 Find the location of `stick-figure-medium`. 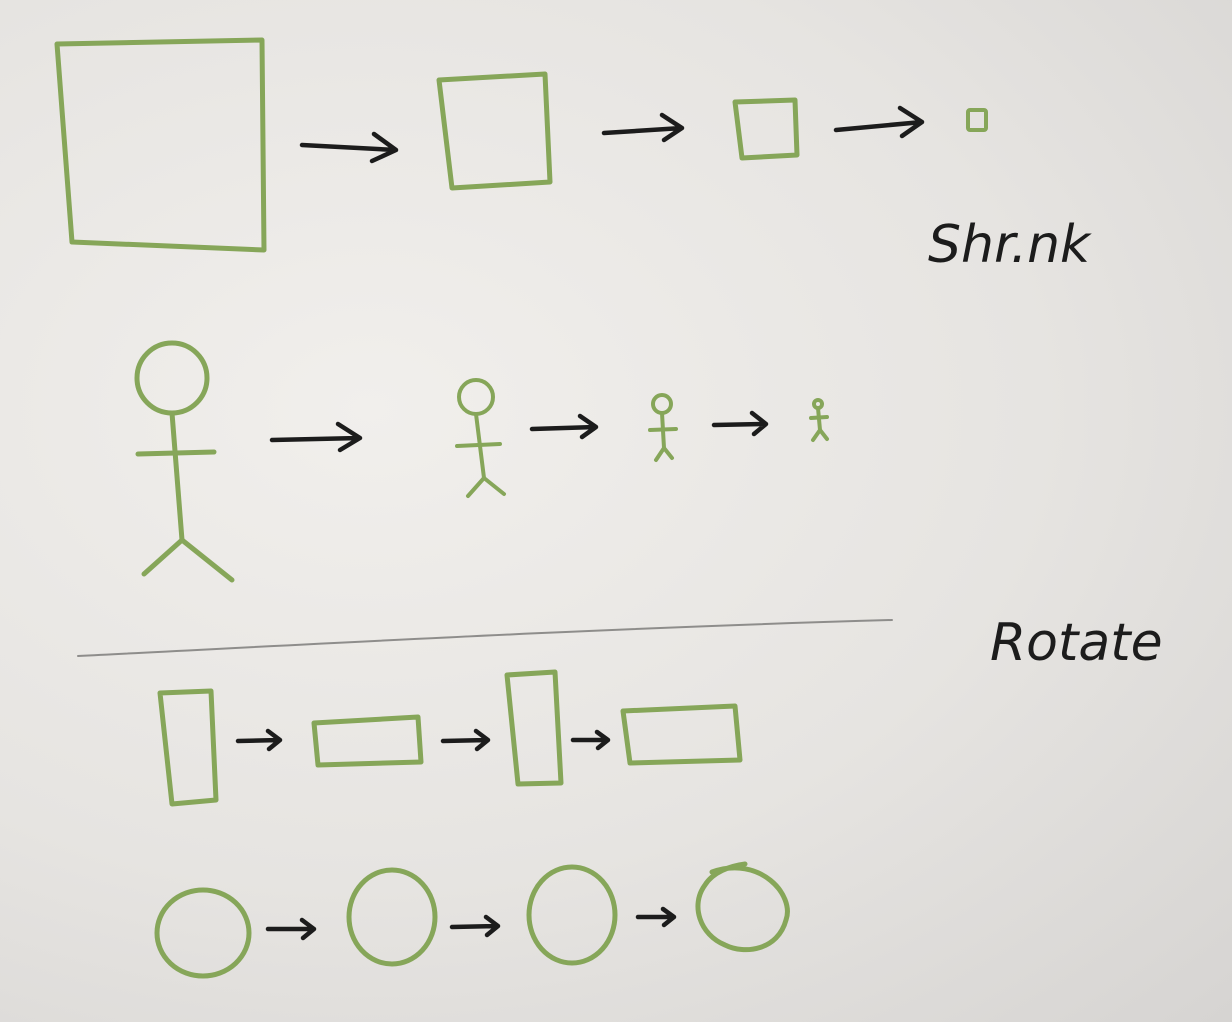

stick-figure-medium is located at coordinates (480, 438).